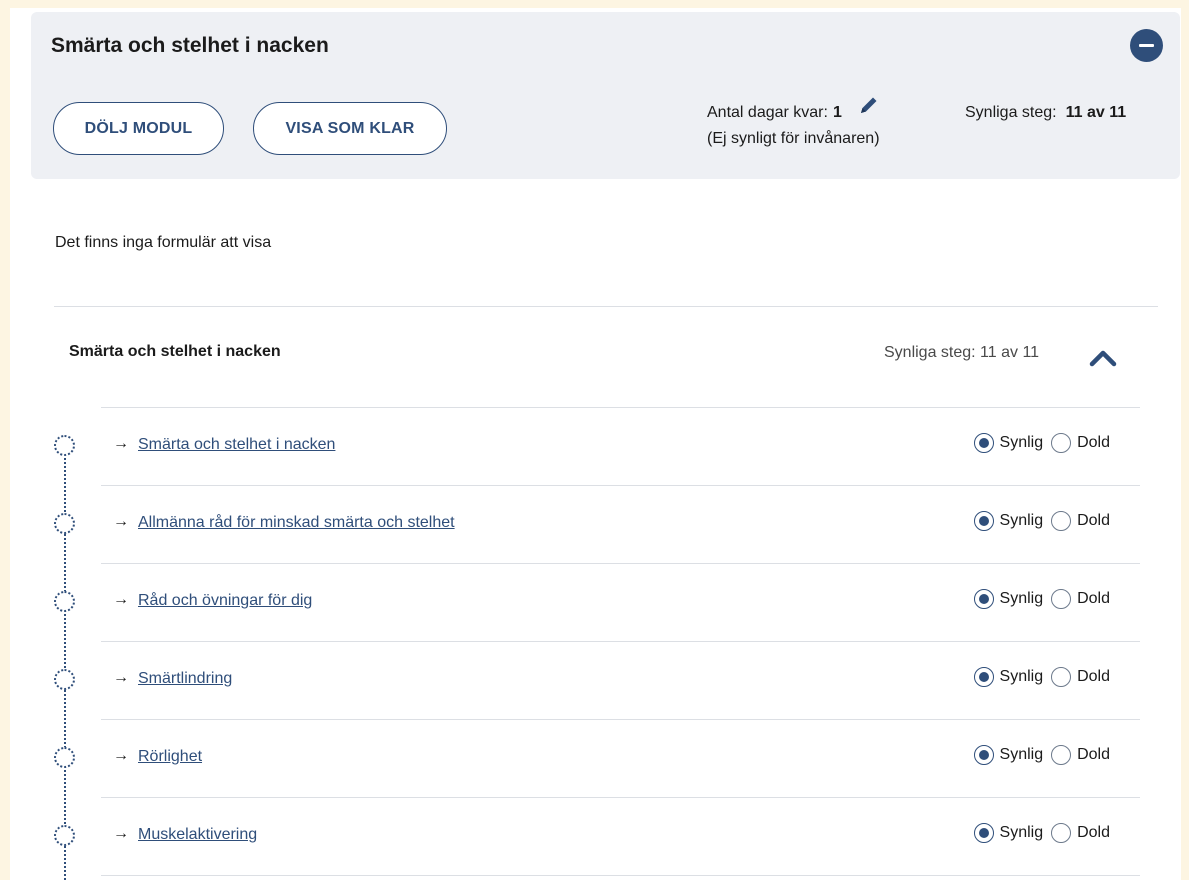  Describe the element at coordinates (1185, 440) in the screenshot. I see `page-frame-right` at that location.